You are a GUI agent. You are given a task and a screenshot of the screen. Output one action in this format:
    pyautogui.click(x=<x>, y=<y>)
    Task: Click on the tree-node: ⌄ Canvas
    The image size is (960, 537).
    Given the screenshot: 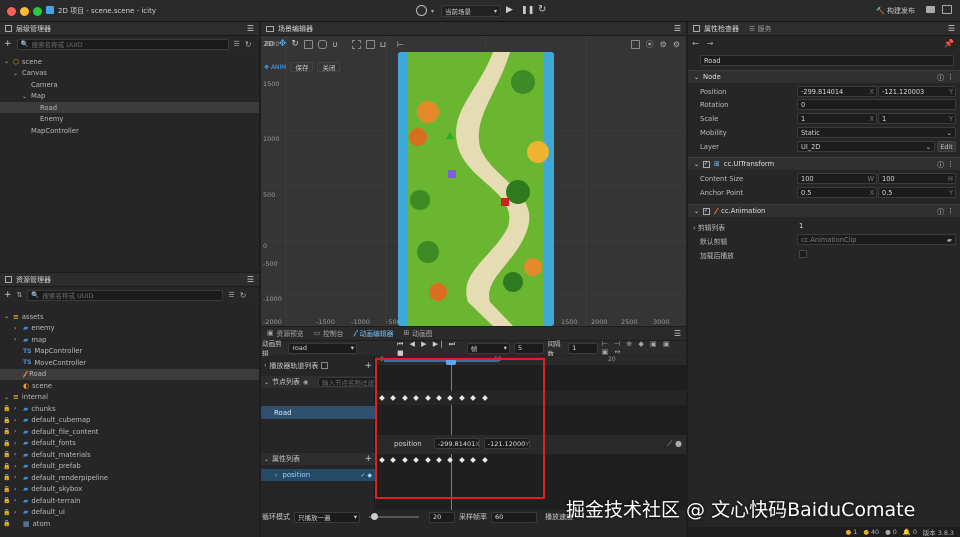 What is the action you would take?
    pyautogui.click(x=129, y=73)
    